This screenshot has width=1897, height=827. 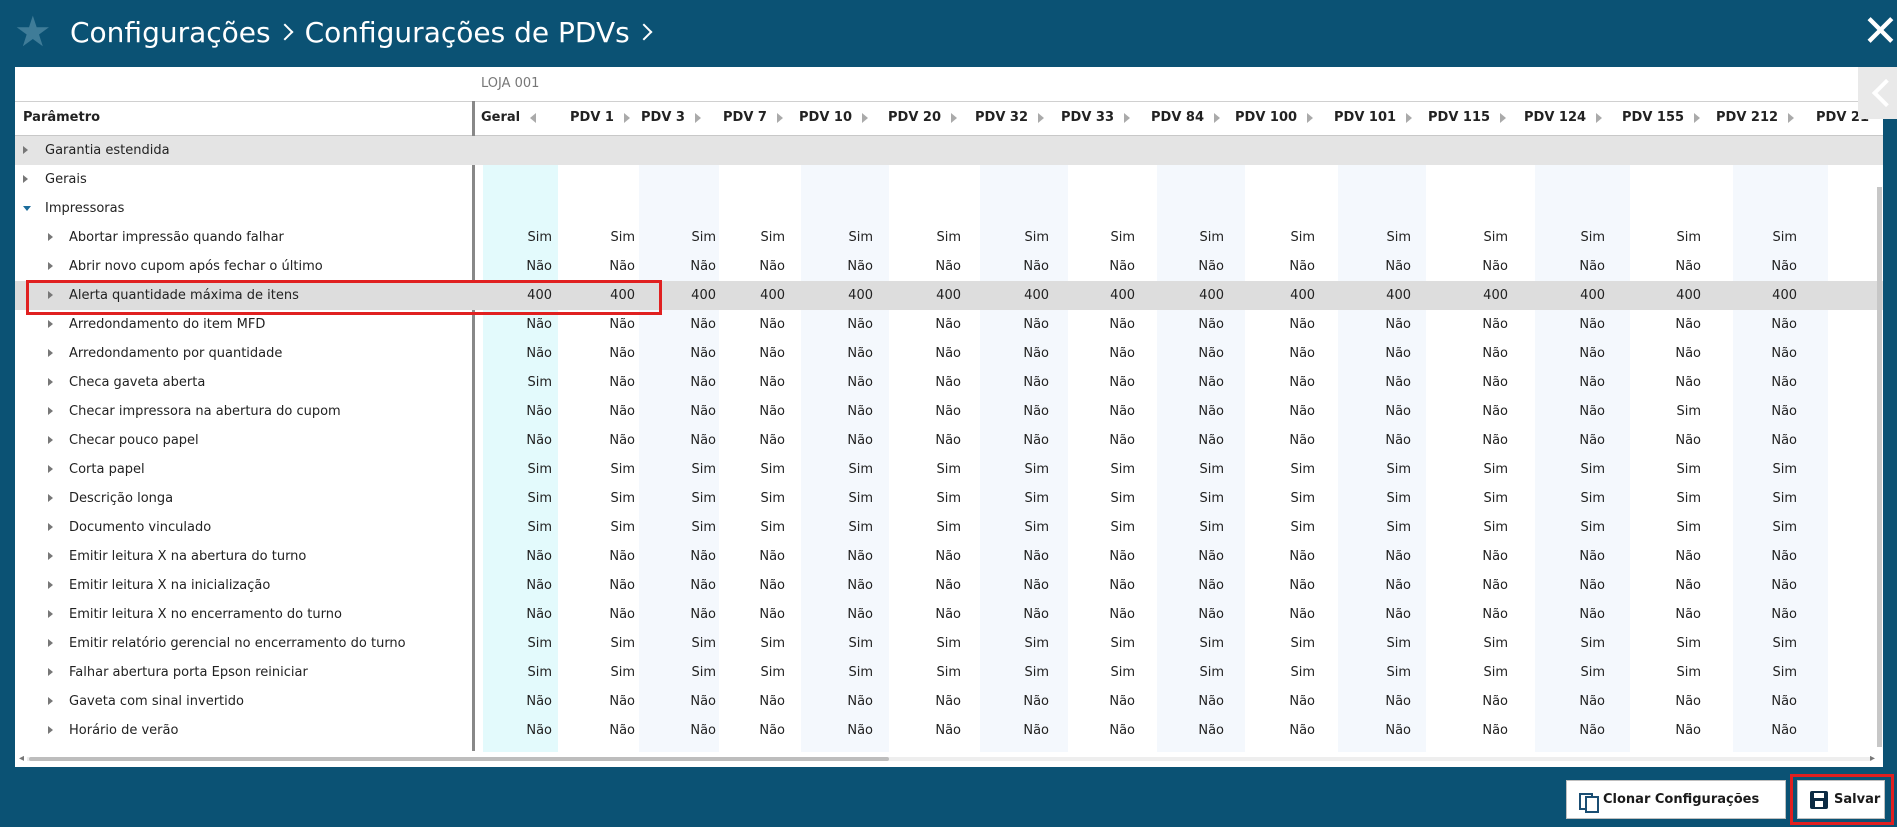 What do you see at coordinates (600, 118) in the screenshot?
I see `column-header: PDV 1` at bounding box center [600, 118].